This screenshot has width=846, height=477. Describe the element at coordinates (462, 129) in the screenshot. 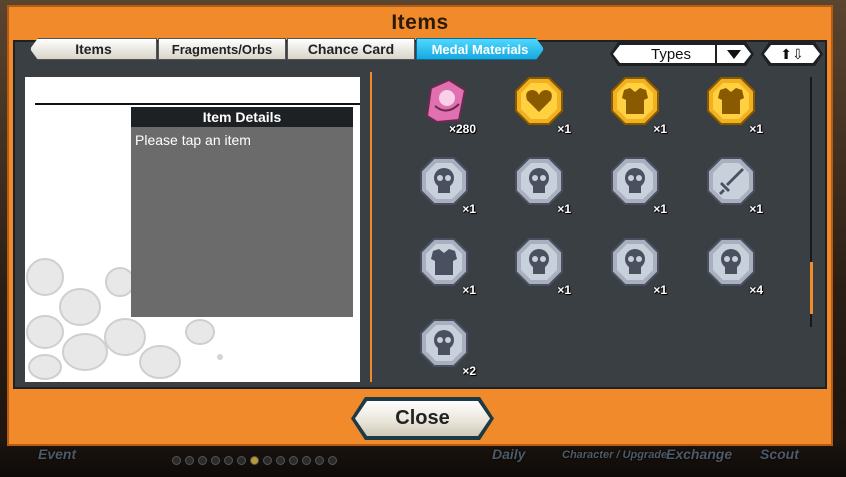

I see `item-count: ×280` at that location.